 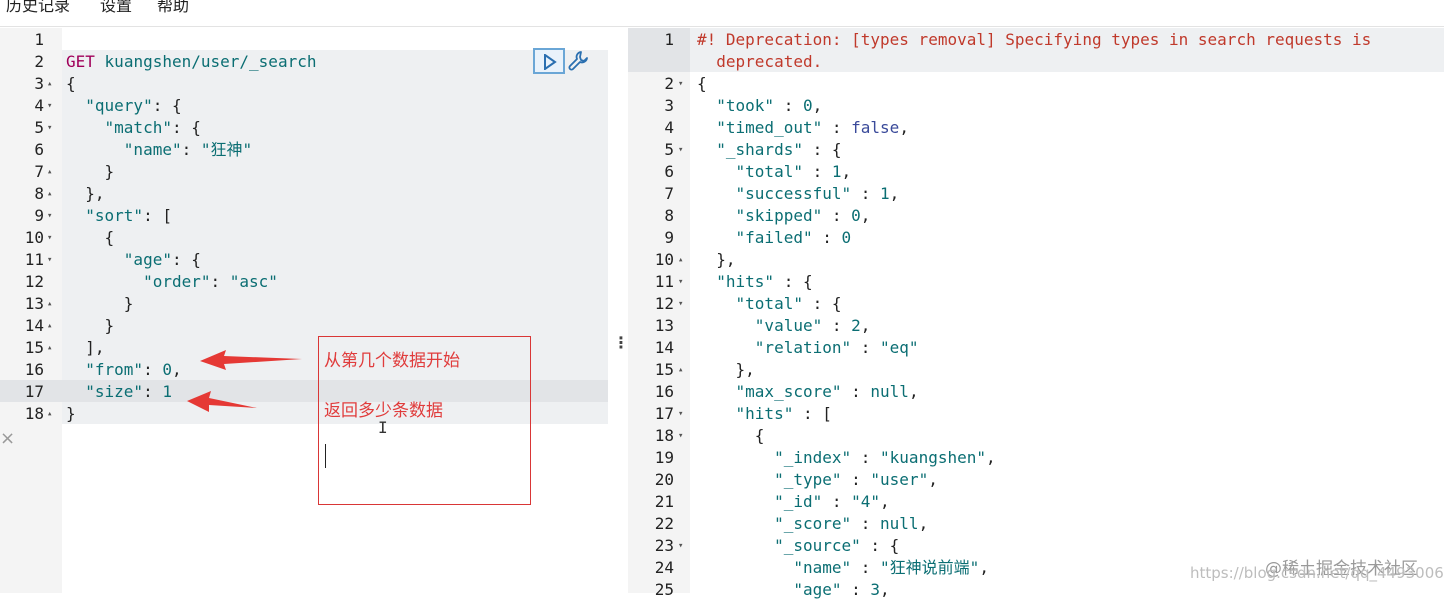 What do you see at coordinates (841, 589) in the screenshot?
I see `code-text: "age" : 3,` at bounding box center [841, 589].